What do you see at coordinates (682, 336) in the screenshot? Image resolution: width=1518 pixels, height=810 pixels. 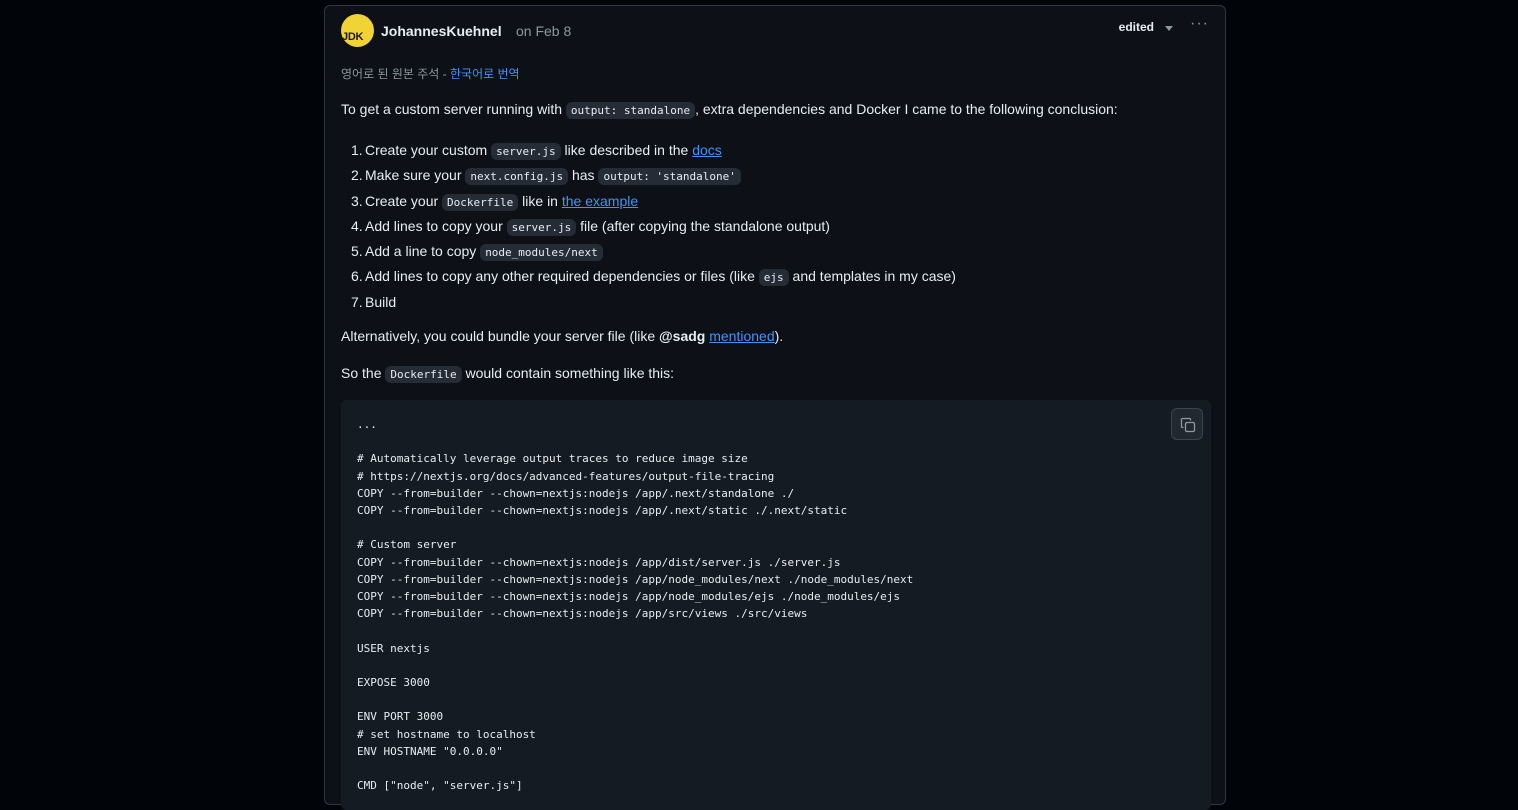 I see `user-mention: @sadg` at bounding box center [682, 336].